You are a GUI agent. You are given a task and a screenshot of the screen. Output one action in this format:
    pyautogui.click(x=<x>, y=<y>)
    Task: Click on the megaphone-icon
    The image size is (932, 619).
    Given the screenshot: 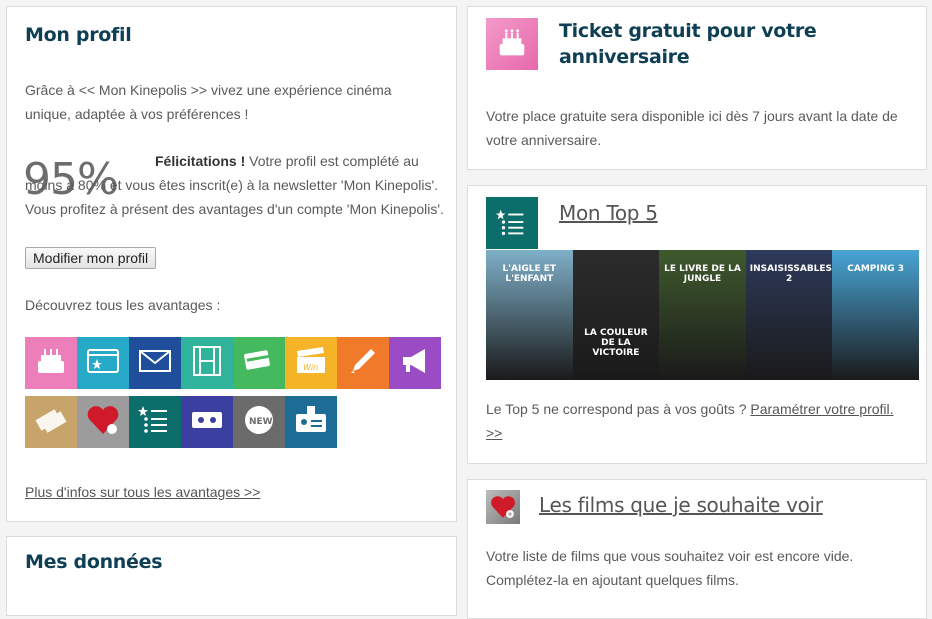 What is the action you would take?
    pyautogui.click(x=415, y=363)
    